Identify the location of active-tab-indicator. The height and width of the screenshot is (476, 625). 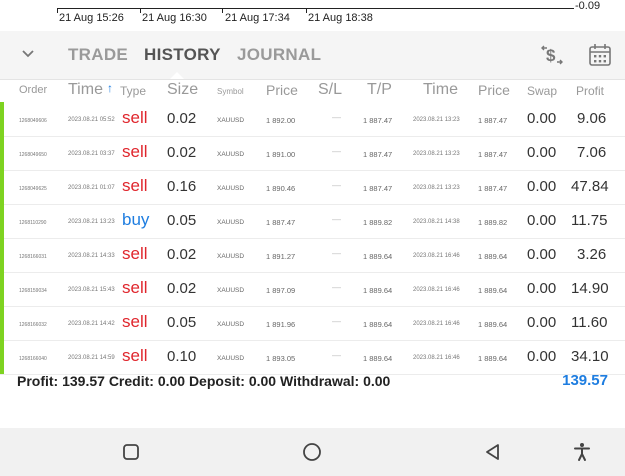
(177, 75).